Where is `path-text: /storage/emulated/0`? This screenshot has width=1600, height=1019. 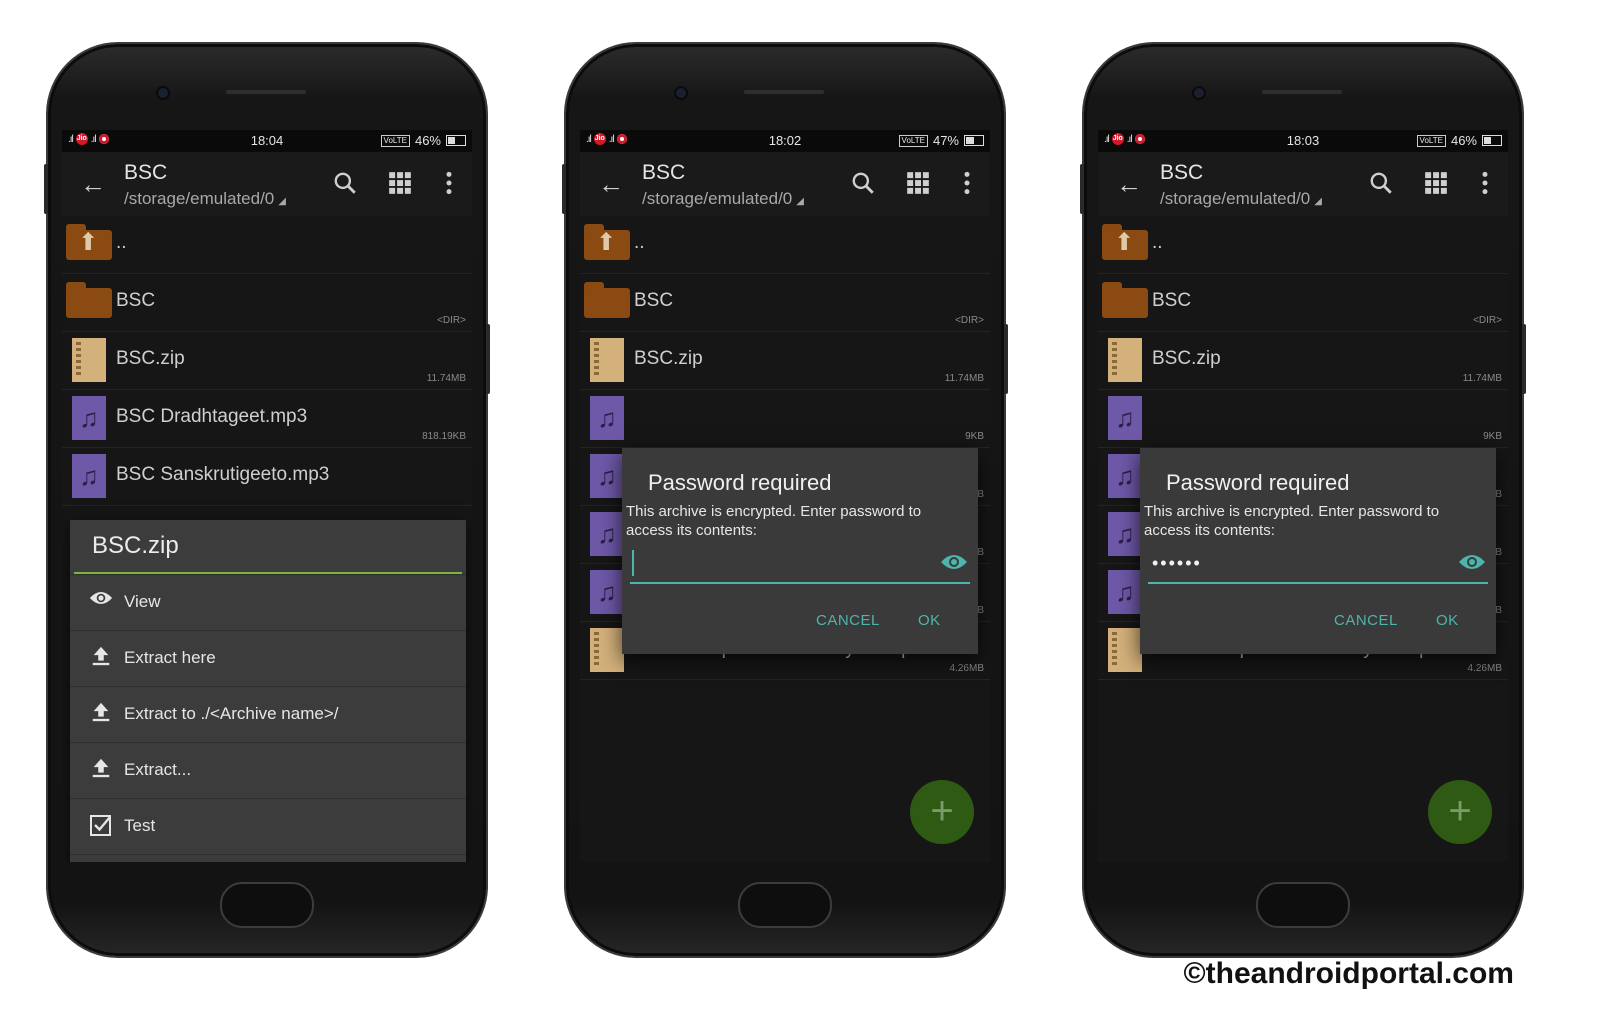
path-text: /storage/emulated/0 is located at coordinates (199, 198).